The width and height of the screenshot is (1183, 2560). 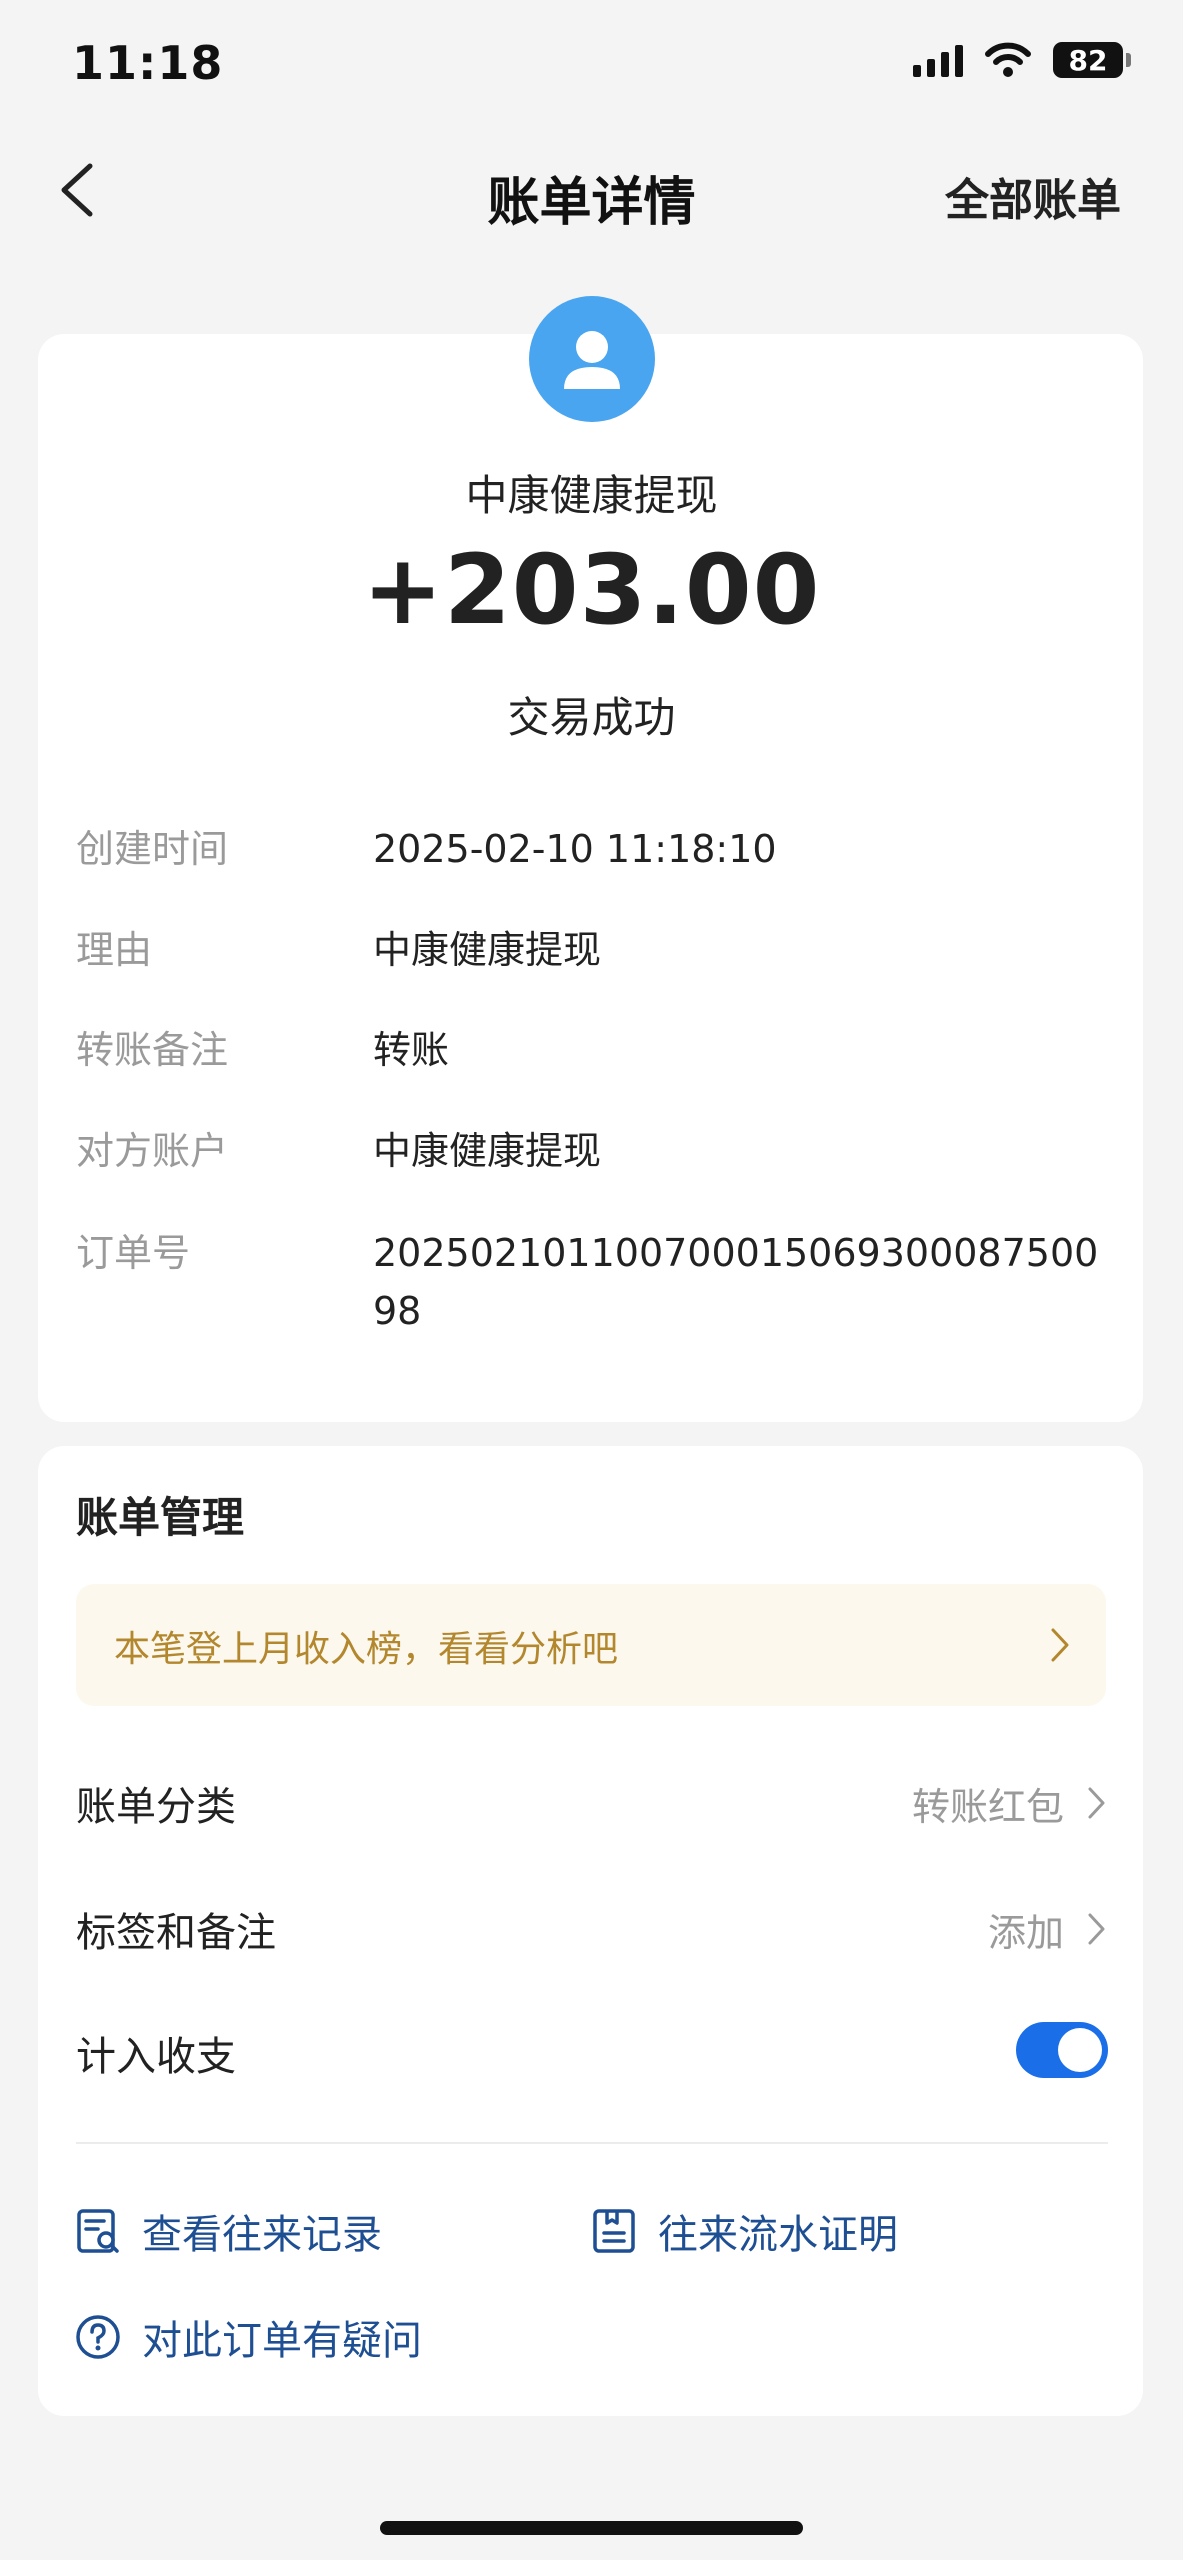 What do you see at coordinates (160, 1517) in the screenshot?
I see `section-title: 账单管理` at bounding box center [160, 1517].